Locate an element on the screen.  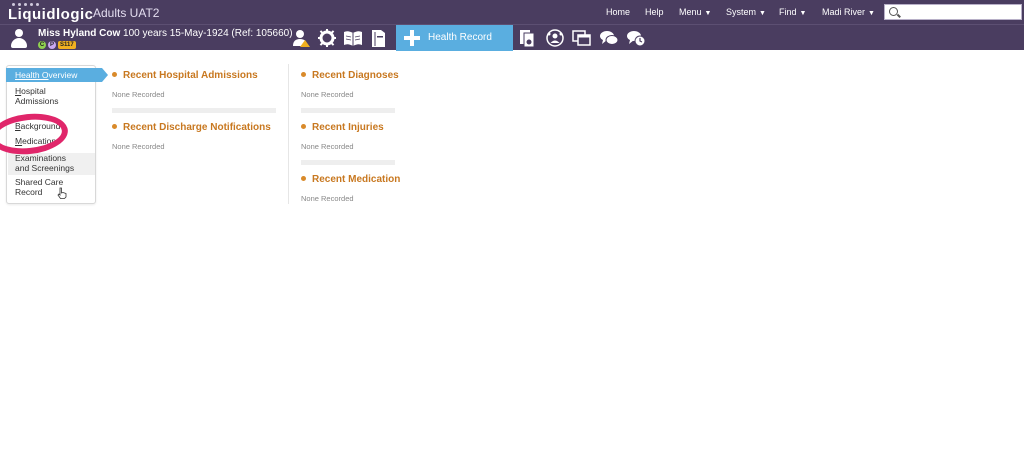
nav-home: Home is located at coordinates (618, 12).